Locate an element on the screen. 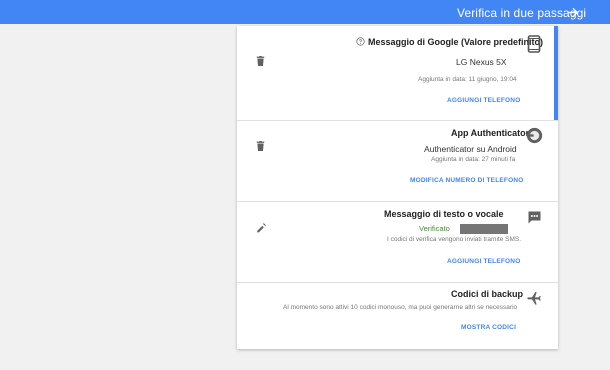  edit-phone-number-button: MODIFICA NUMERO DI TELEFONO is located at coordinates (467, 180).